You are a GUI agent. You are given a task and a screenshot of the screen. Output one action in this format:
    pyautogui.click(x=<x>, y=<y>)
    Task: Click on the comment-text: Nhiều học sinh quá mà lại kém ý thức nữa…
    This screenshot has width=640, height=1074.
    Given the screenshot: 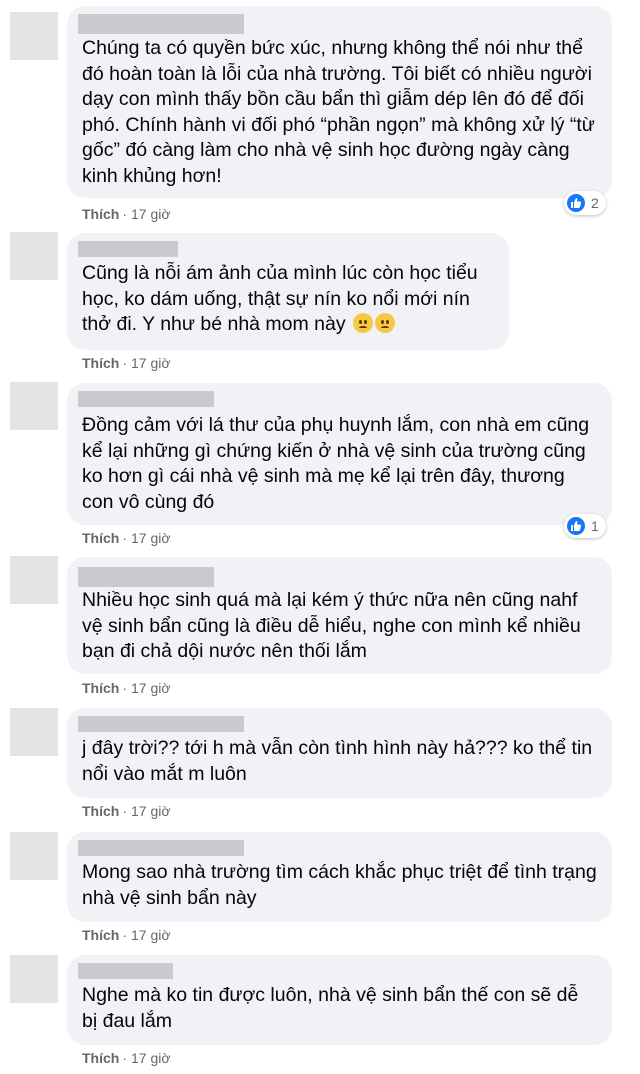 What is the action you would take?
    pyautogui.click(x=331, y=626)
    